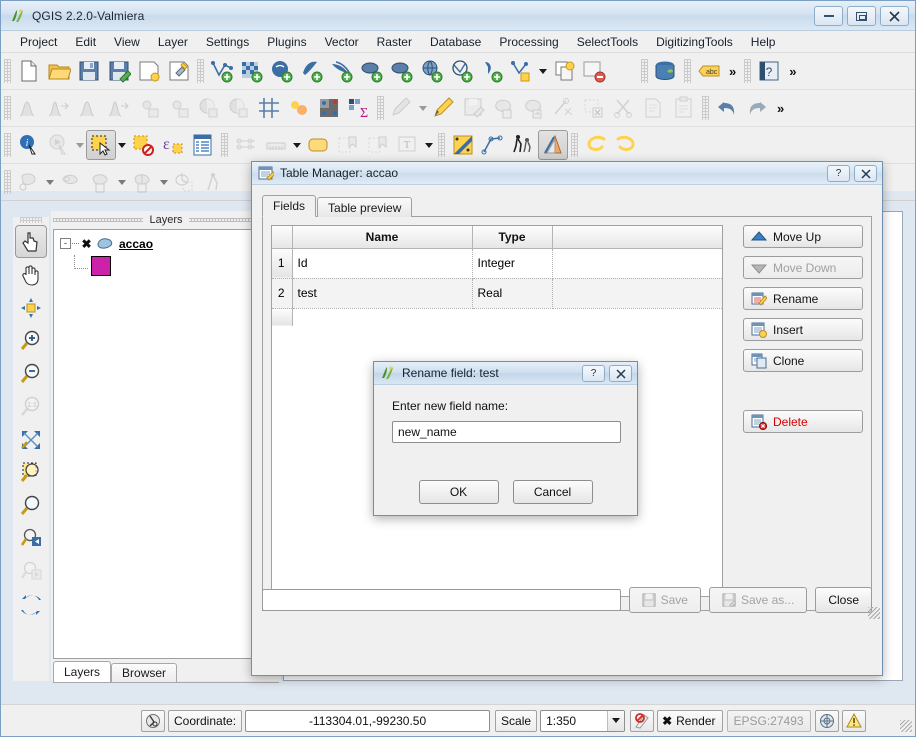  What do you see at coordinates (583, 720) in the screenshot?
I see `scale-combo: 1:350` at bounding box center [583, 720].